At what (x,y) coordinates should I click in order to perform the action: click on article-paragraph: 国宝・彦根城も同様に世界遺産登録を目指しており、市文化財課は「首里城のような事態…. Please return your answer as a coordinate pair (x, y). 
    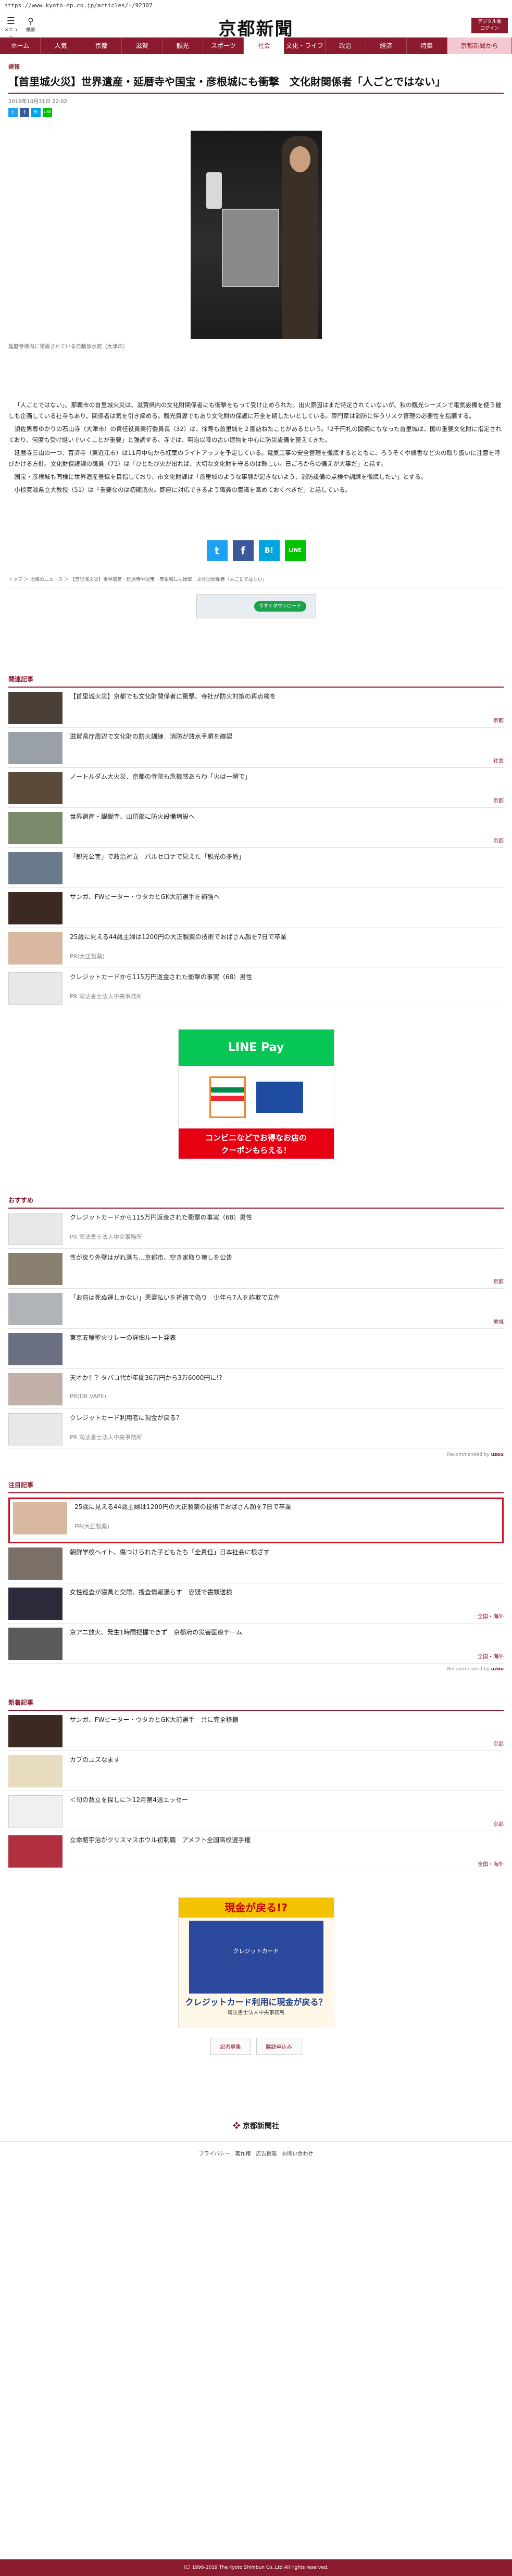
    Looking at the image, I should click on (220, 476).